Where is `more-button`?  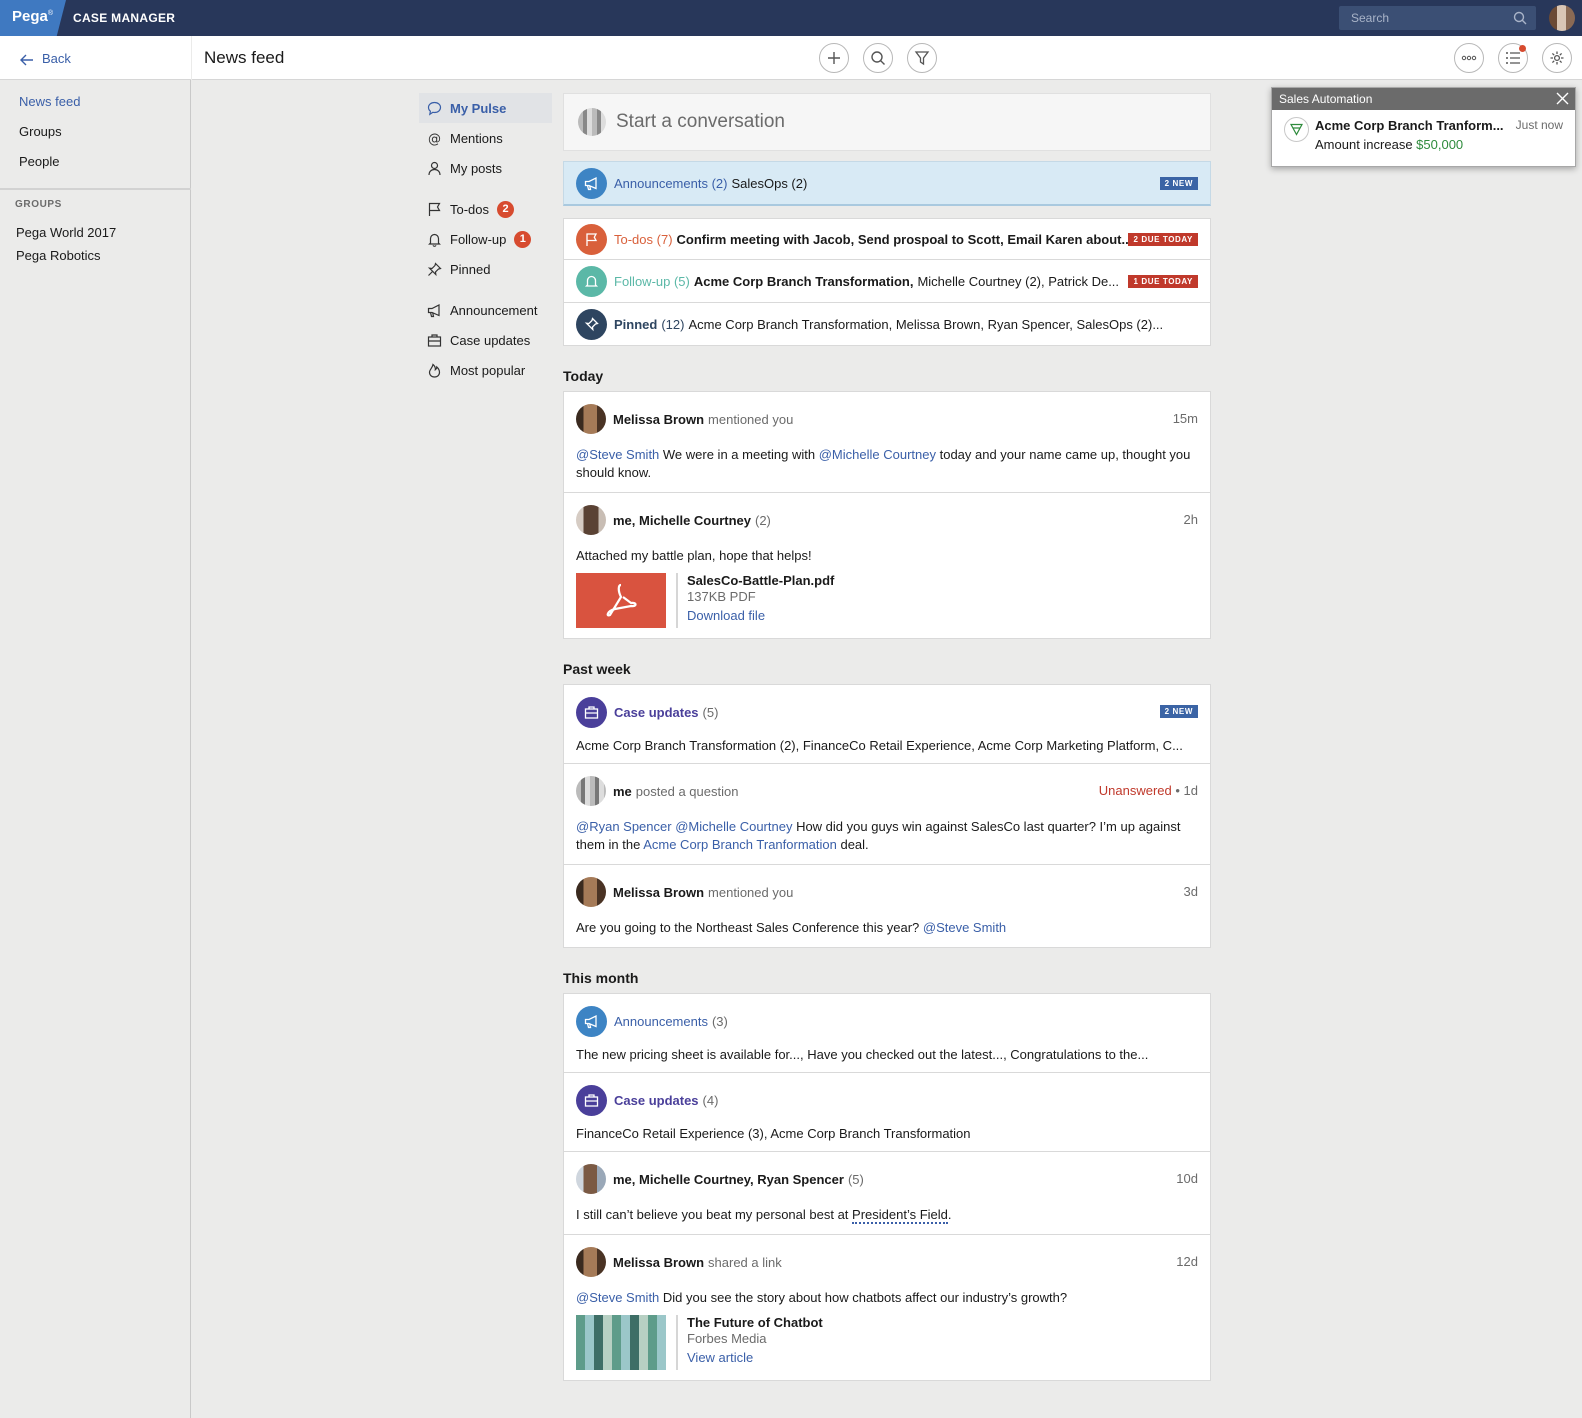 more-button is located at coordinates (1469, 58).